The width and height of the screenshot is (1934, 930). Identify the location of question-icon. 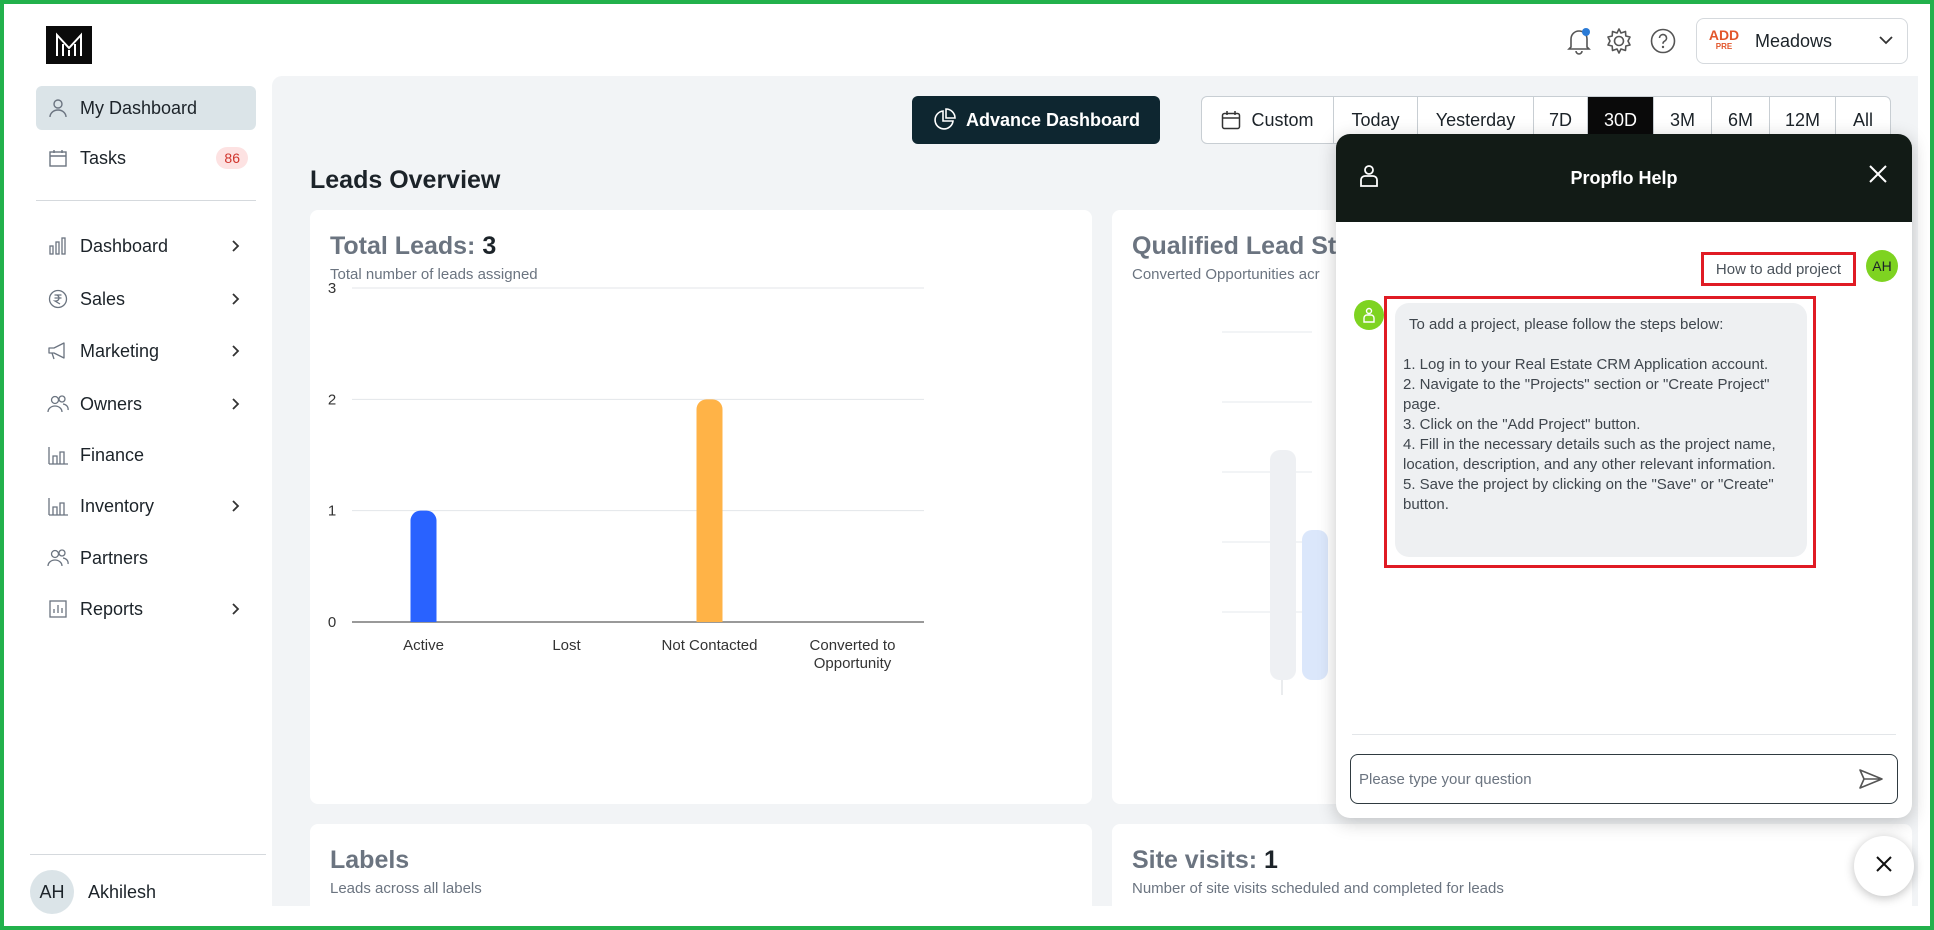
(1663, 41).